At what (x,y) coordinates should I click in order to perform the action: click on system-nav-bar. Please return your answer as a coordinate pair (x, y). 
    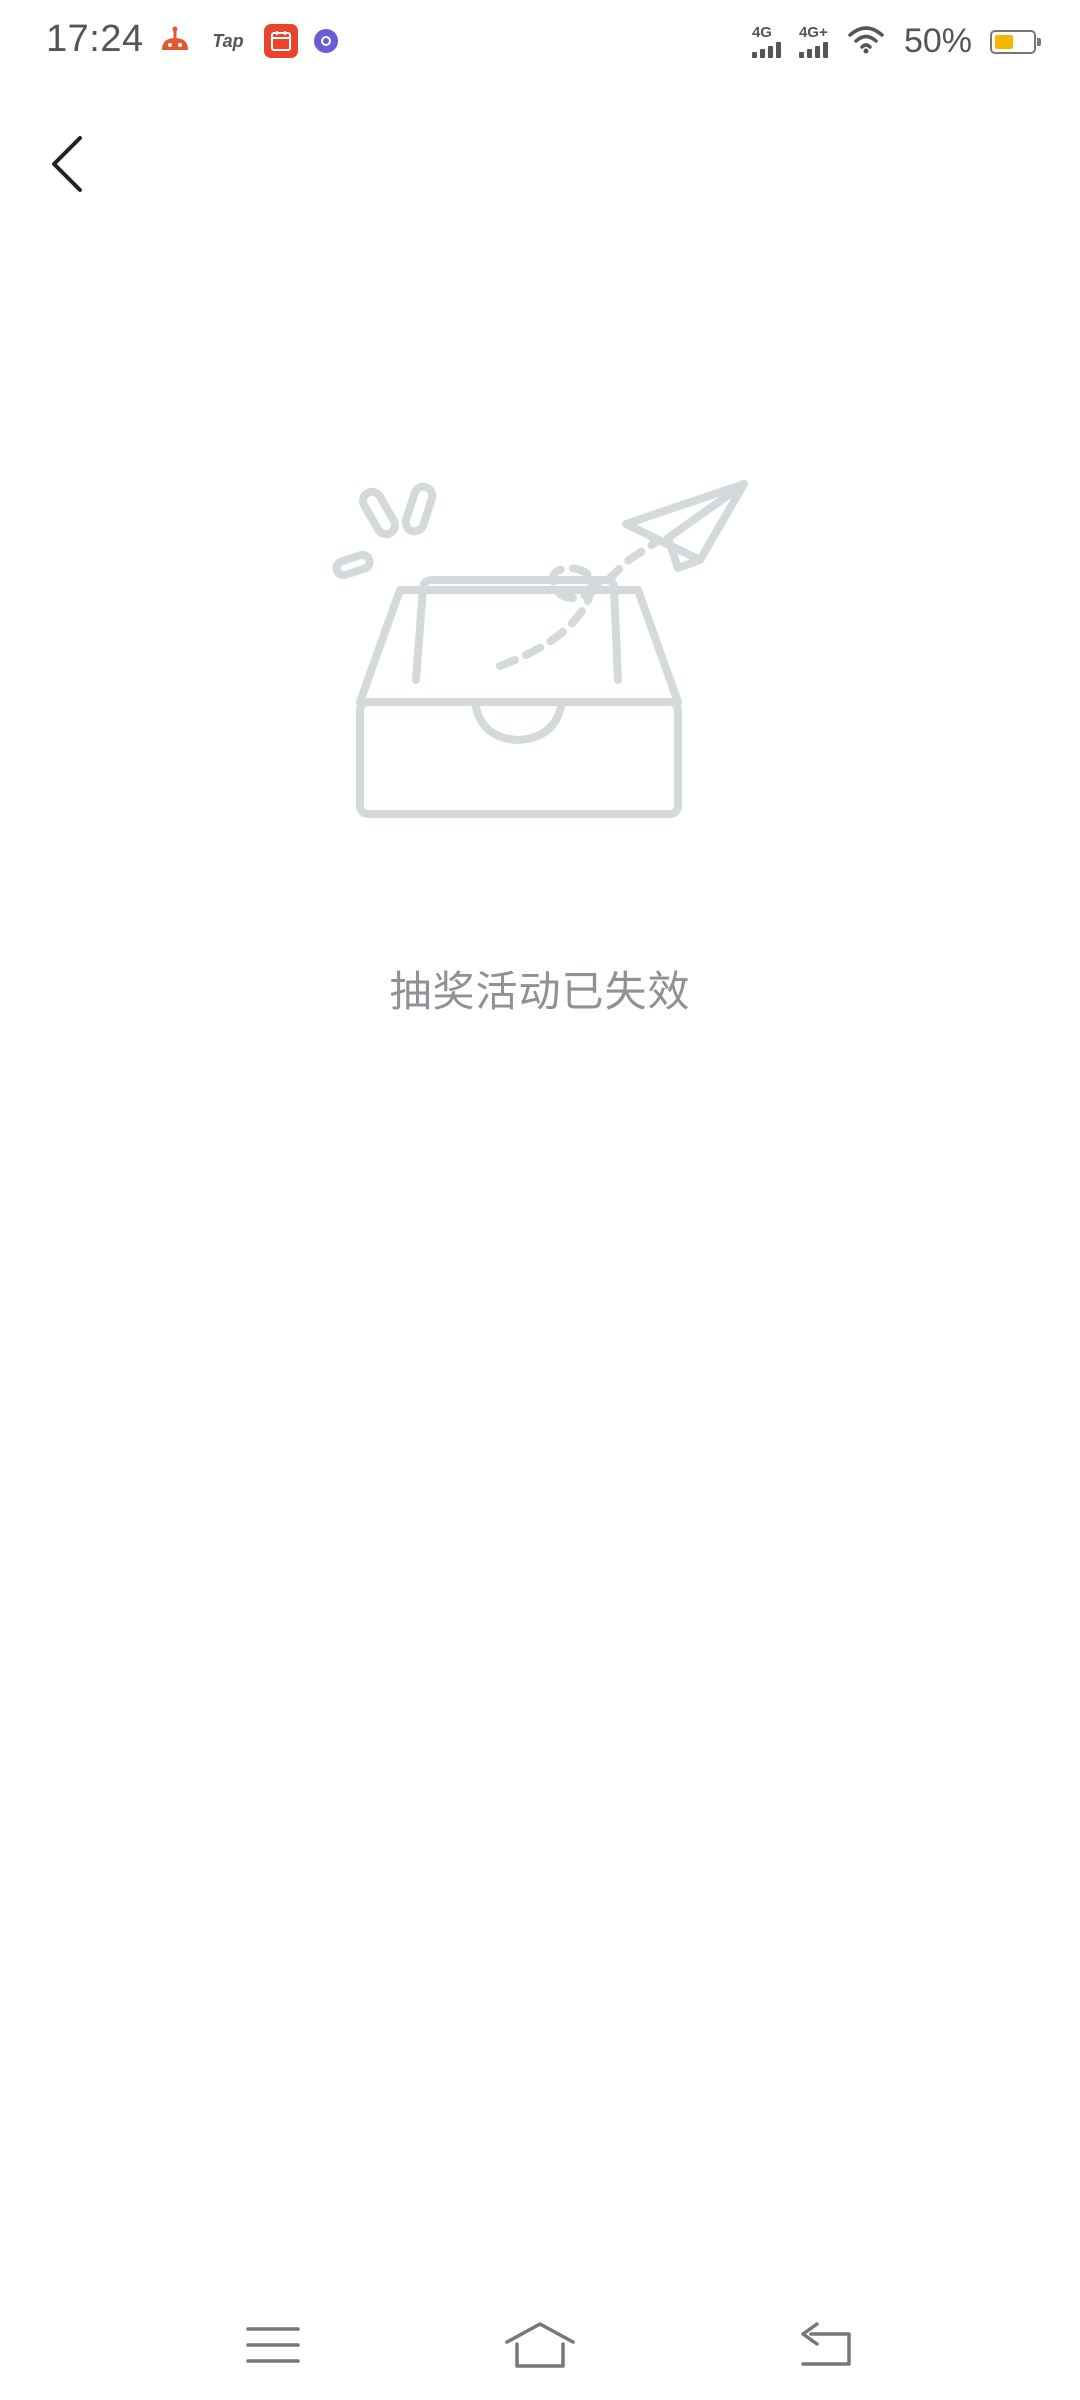
    Looking at the image, I should click on (540, 2345).